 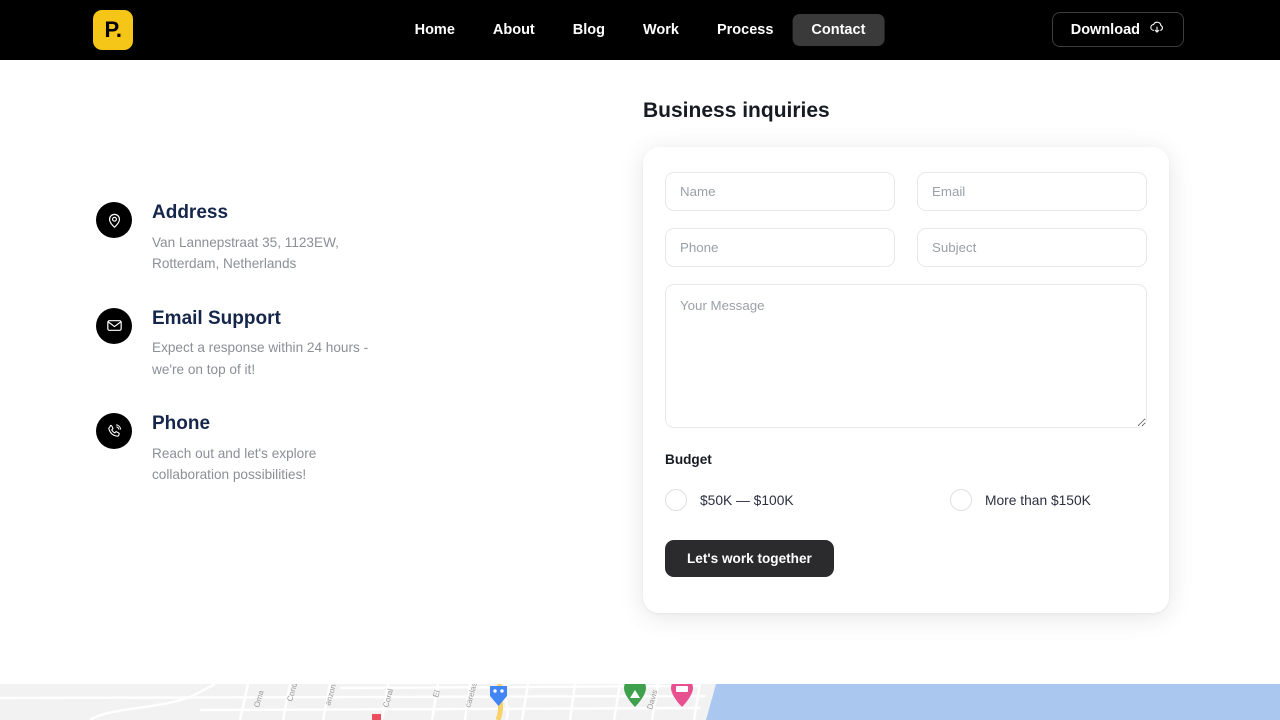 What do you see at coordinates (747, 500) in the screenshot?
I see `budget-option-label-1: $50K — $100K` at bounding box center [747, 500].